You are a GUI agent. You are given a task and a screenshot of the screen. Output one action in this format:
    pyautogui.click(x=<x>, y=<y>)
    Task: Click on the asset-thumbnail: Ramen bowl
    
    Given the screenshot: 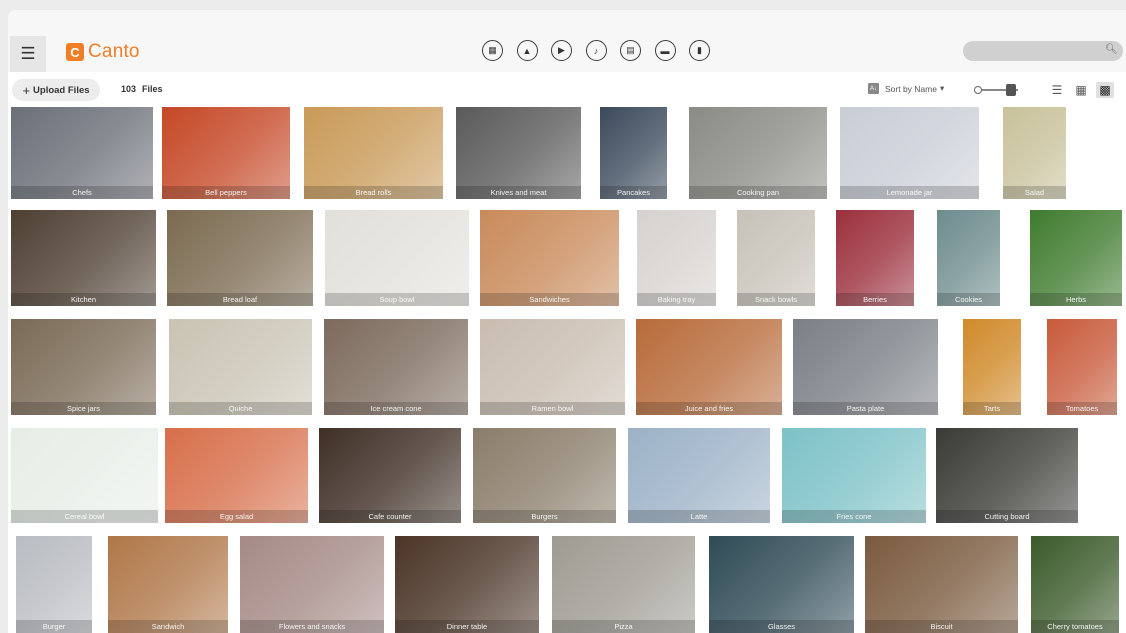 What is the action you would take?
    pyautogui.click(x=552, y=367)
    